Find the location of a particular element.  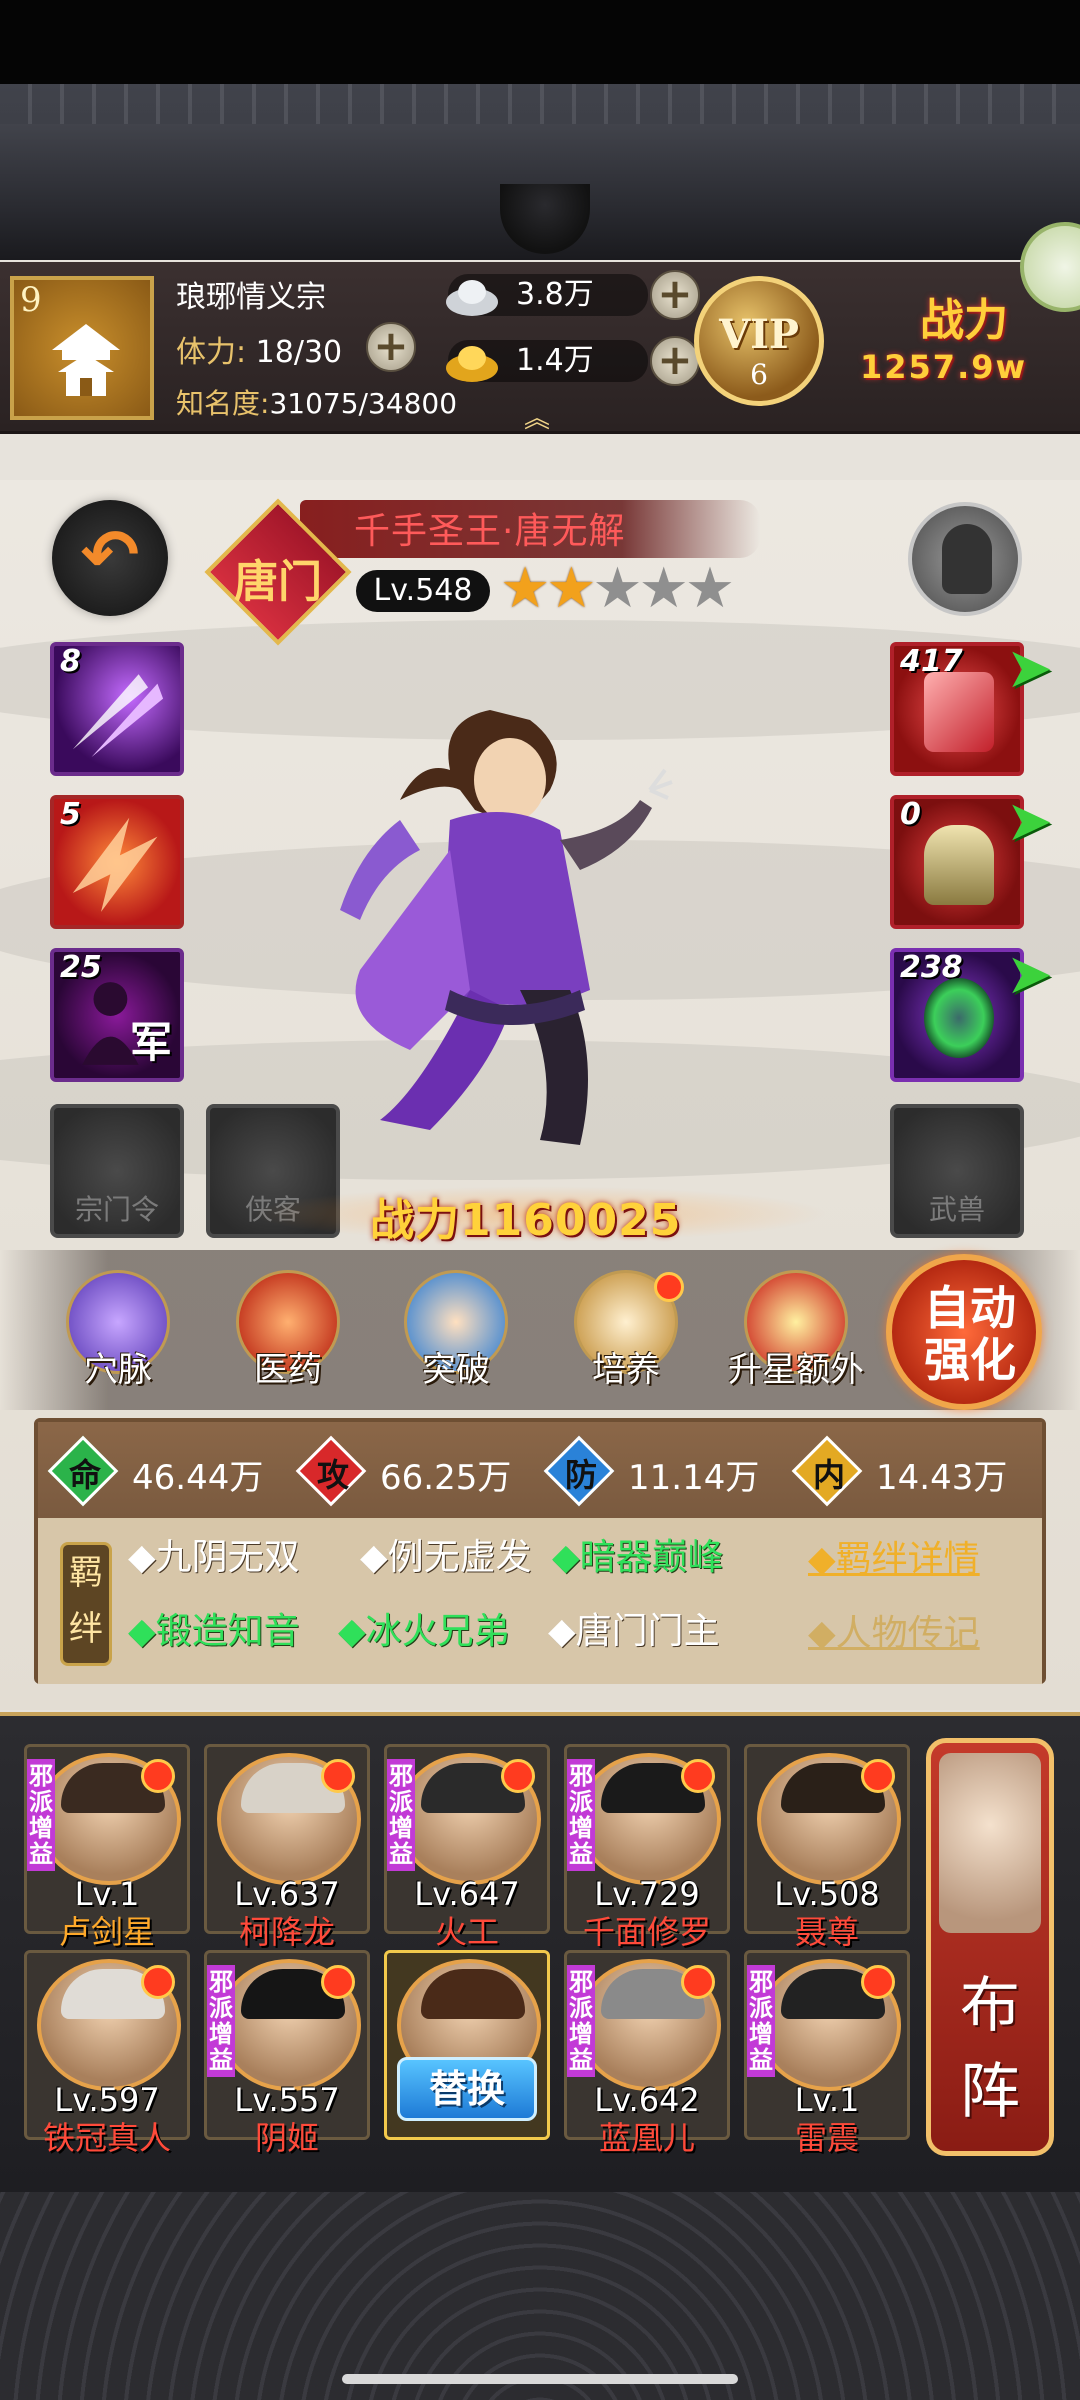

stats-row: 命 46.44万 攻 66.25万 防 11.14万 内 14.43万 is located at coordinates (540, 1470).